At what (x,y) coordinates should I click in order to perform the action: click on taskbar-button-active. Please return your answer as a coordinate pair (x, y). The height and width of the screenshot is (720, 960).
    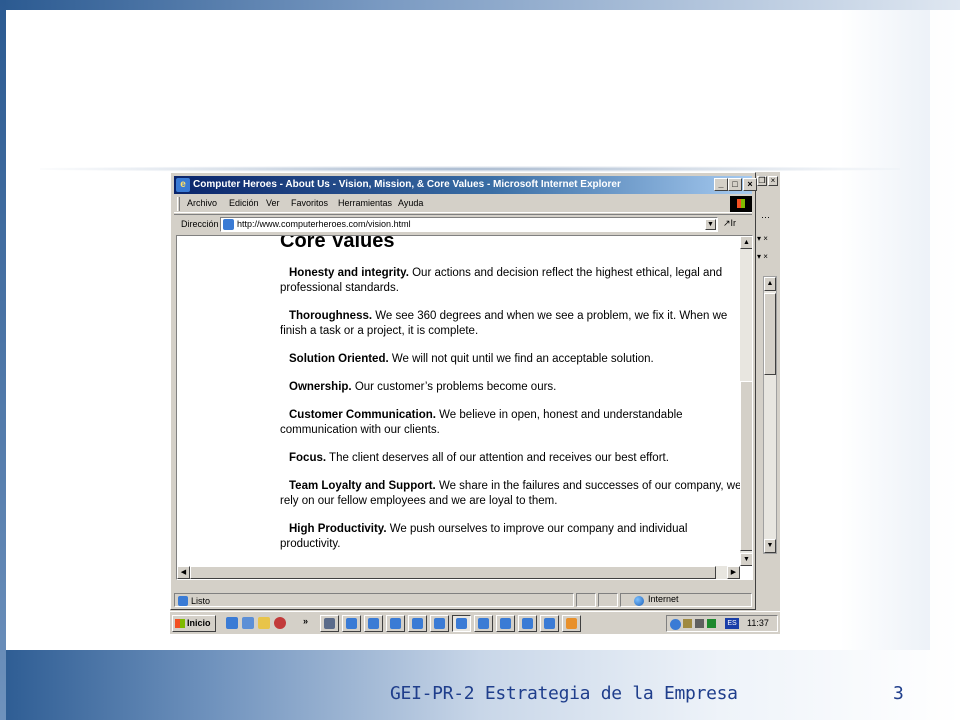
    Looking at the image, I should click on (461, 623).